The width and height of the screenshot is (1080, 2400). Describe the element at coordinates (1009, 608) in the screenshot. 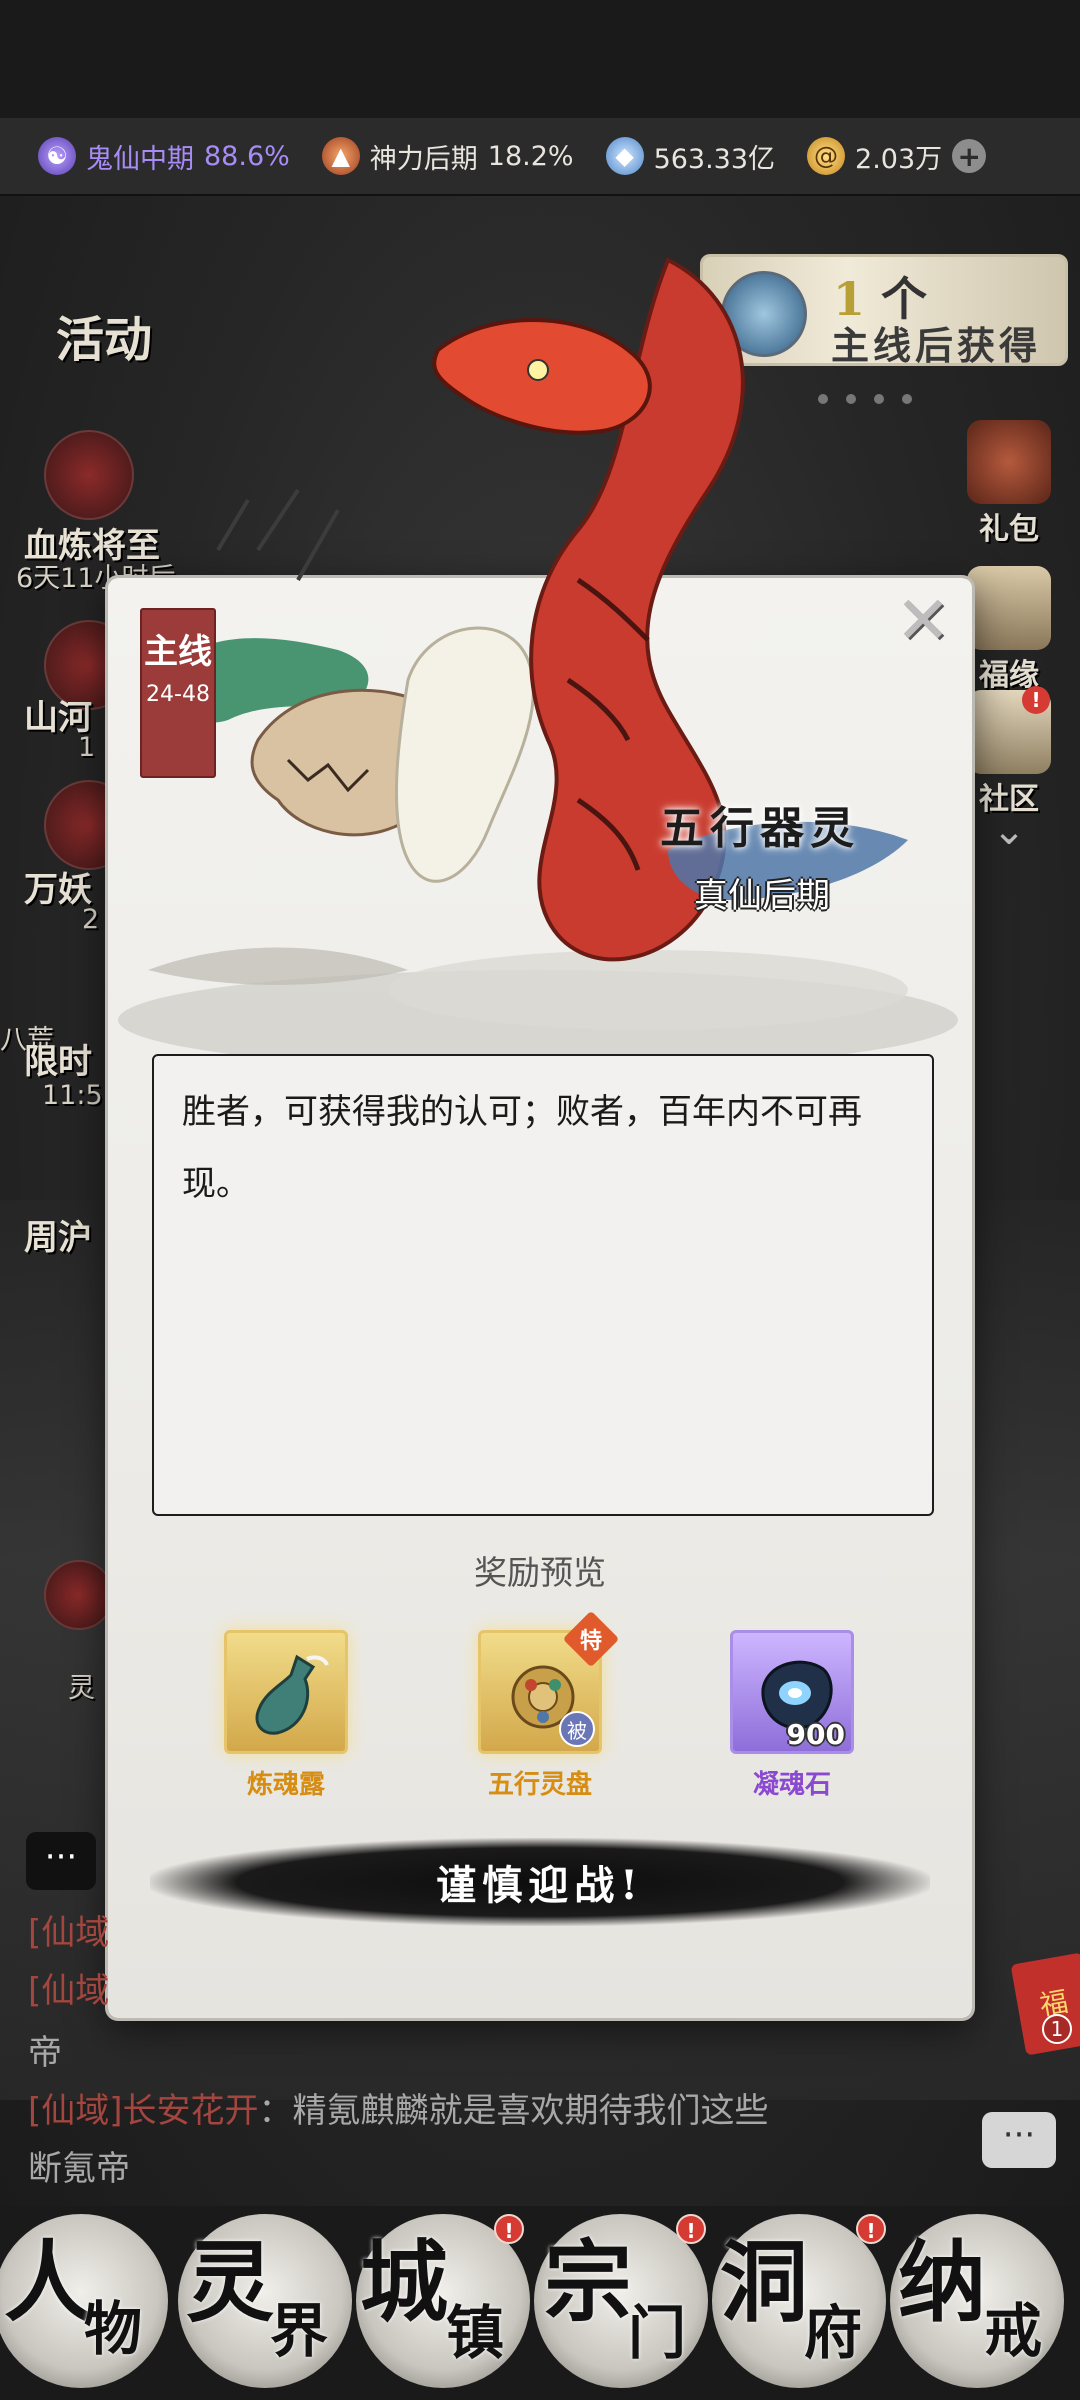

I see `fortune-book-icon` at that location.